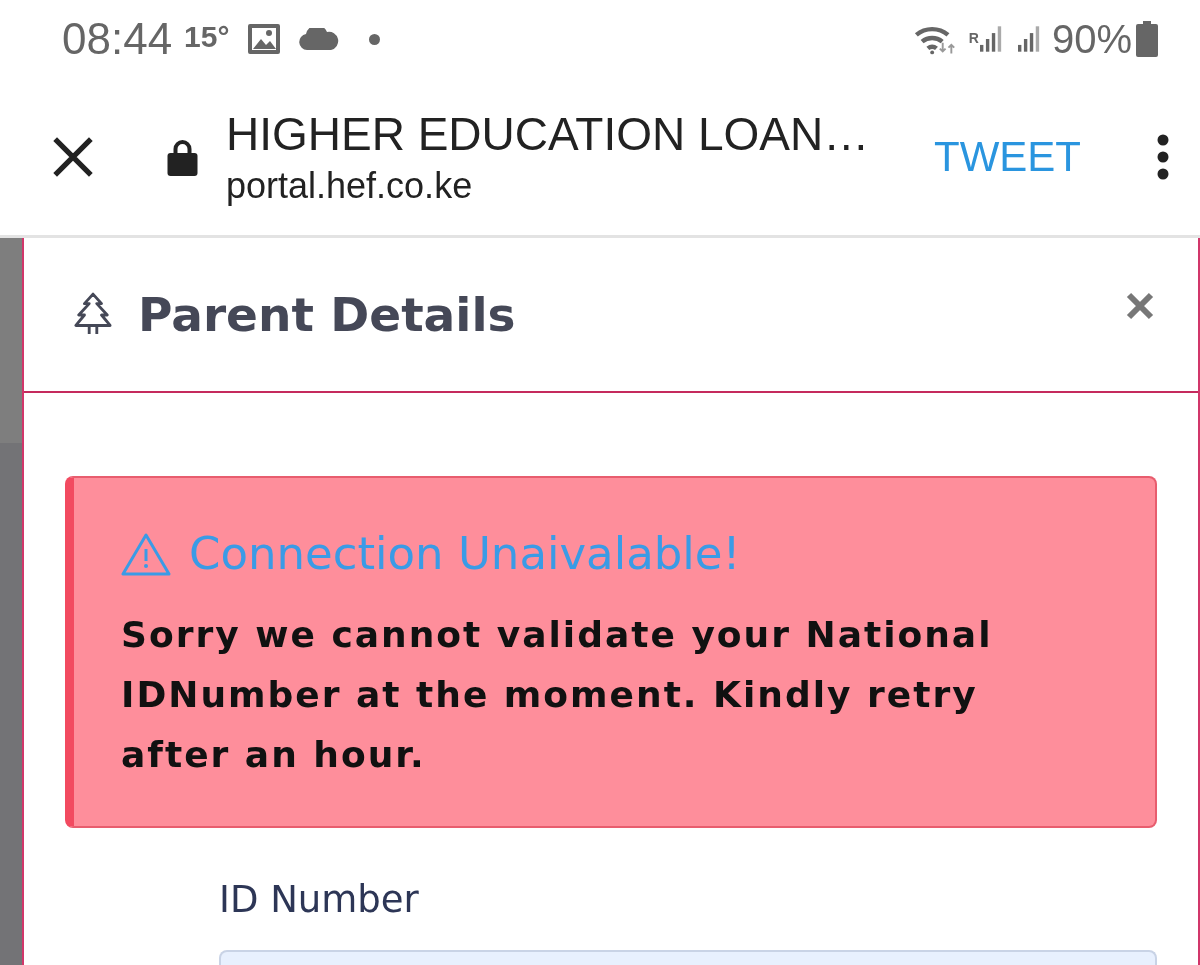 The width and height of the screenshot is (1200, 965). What do you see at coordinates (465, 554) in the screenshot?
I see `alert-title: Connection Unaivalable!` at bounding box center [465, 554].